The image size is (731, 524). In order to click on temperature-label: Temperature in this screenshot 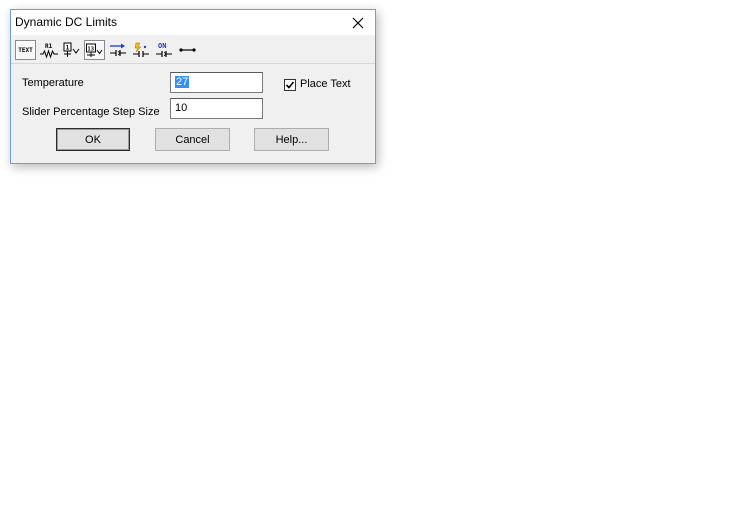, I will do `click(53, 83)`.